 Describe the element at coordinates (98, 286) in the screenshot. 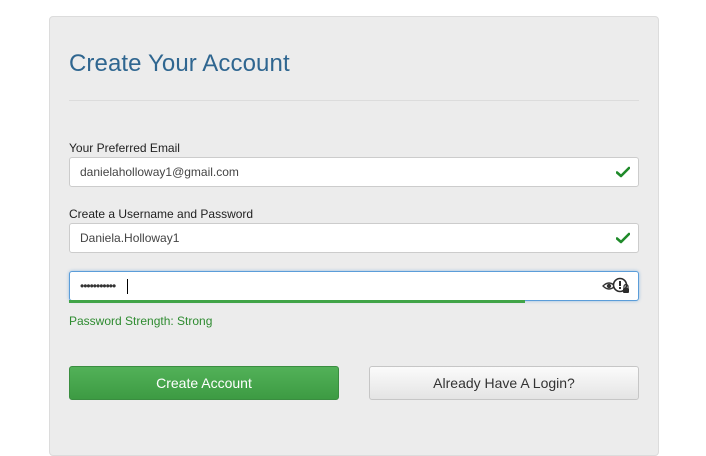

I see `password-value: •••••••••••` at that location.